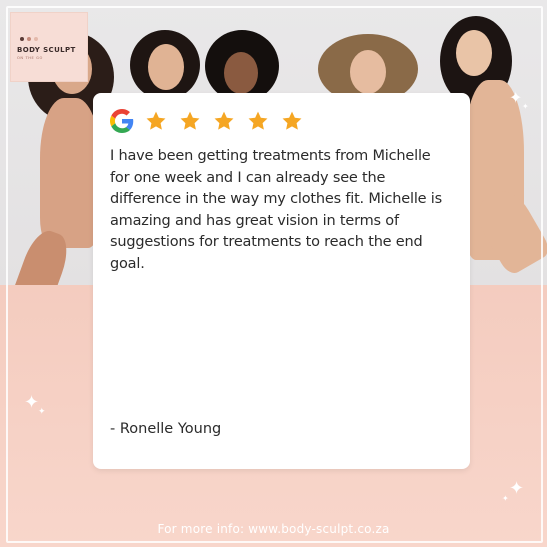 This screenshot has height=547, width=547. What do you see at coordinates (122, 121) in the screenshot?
I see `google-icon` at bounding box center [122, 121].